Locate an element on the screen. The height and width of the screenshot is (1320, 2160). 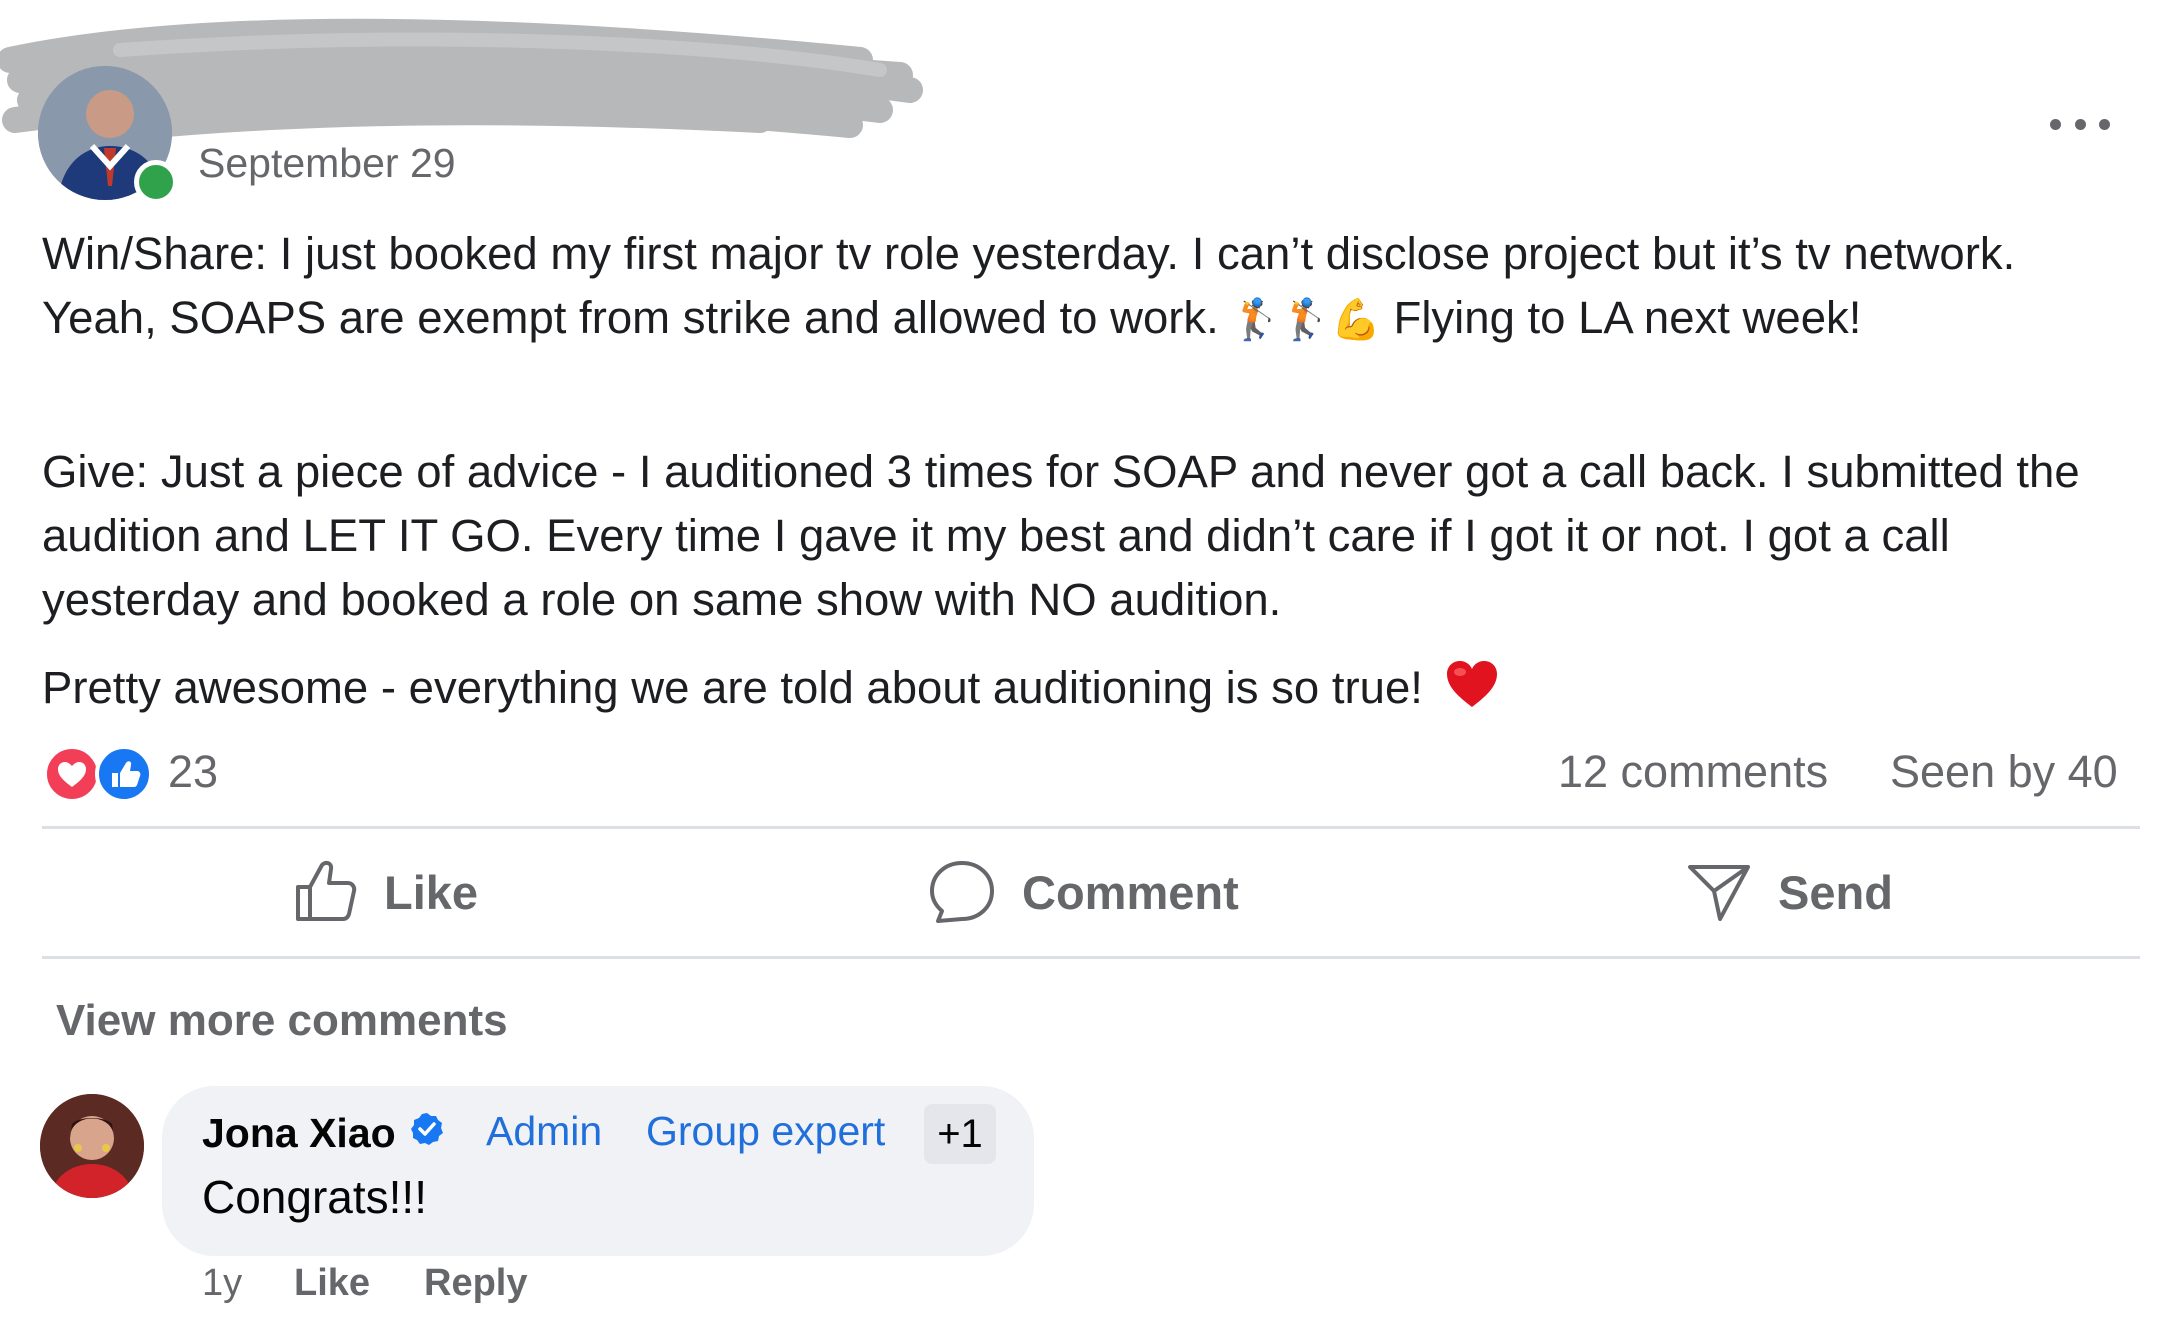
reaction-icons is located at coordinates (102, 774).